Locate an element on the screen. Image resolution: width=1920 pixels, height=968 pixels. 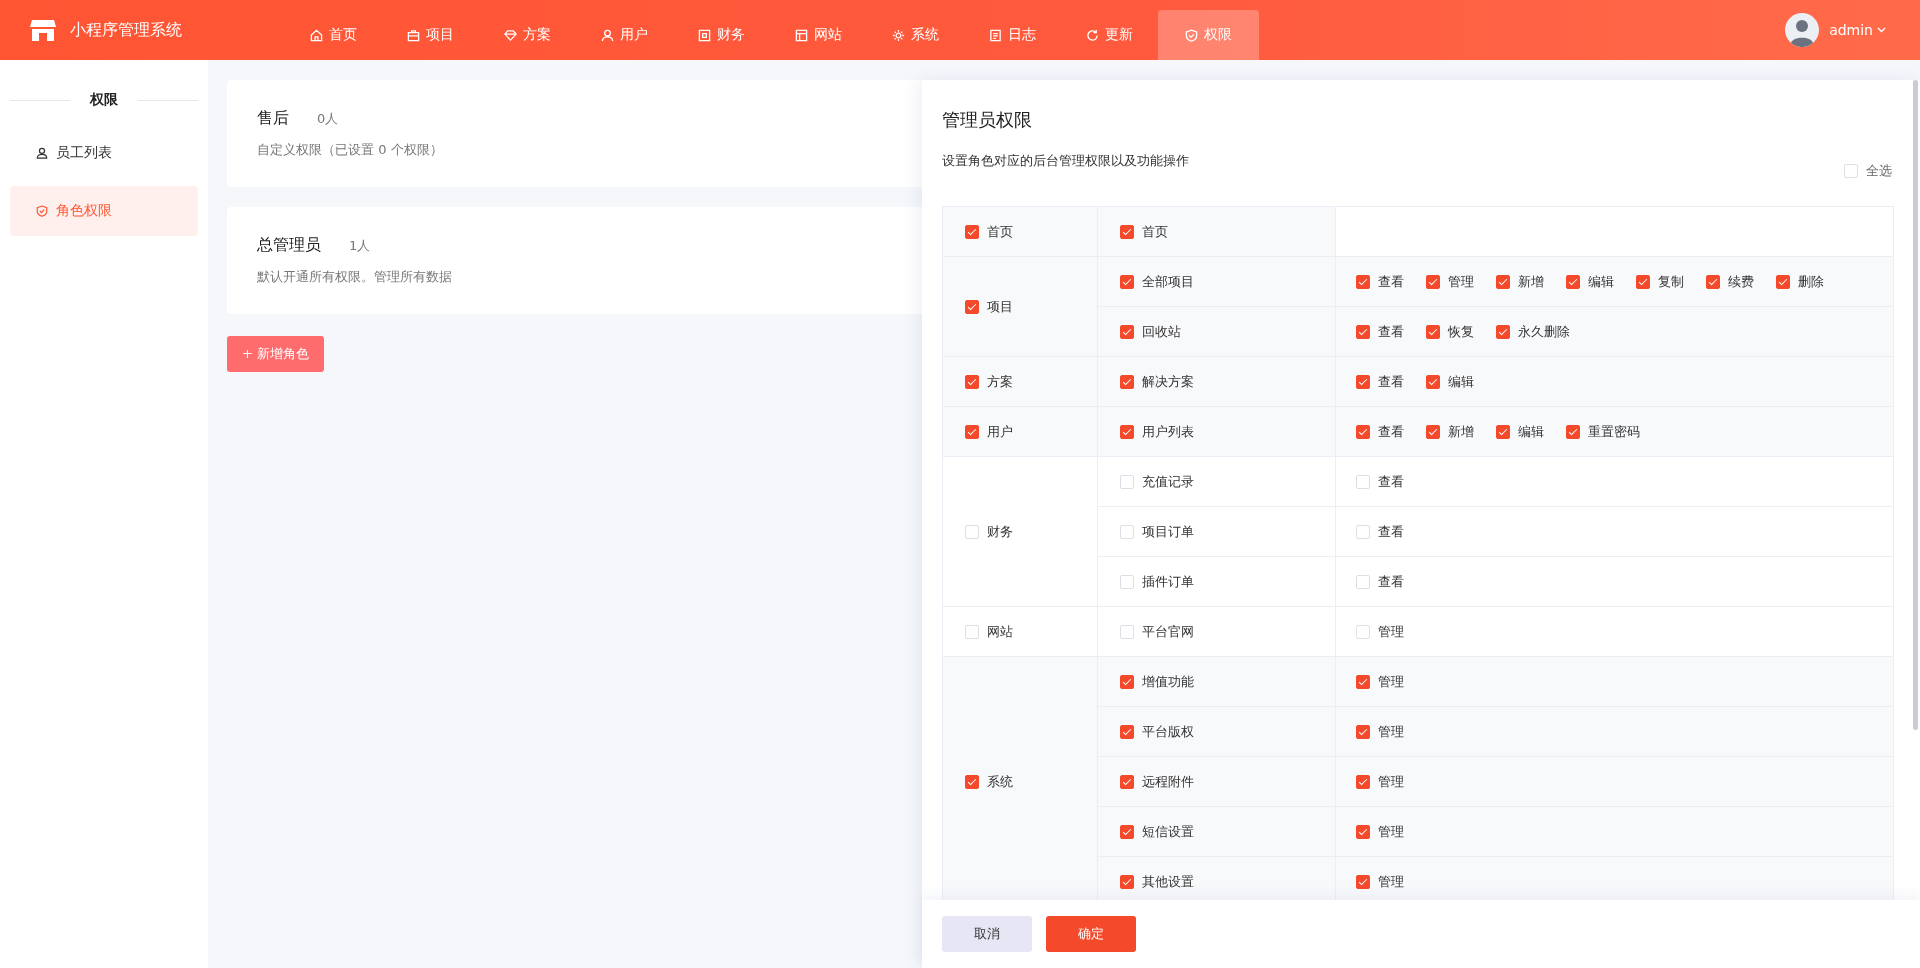
refresh-icon is located at coordinates (1092, 35).